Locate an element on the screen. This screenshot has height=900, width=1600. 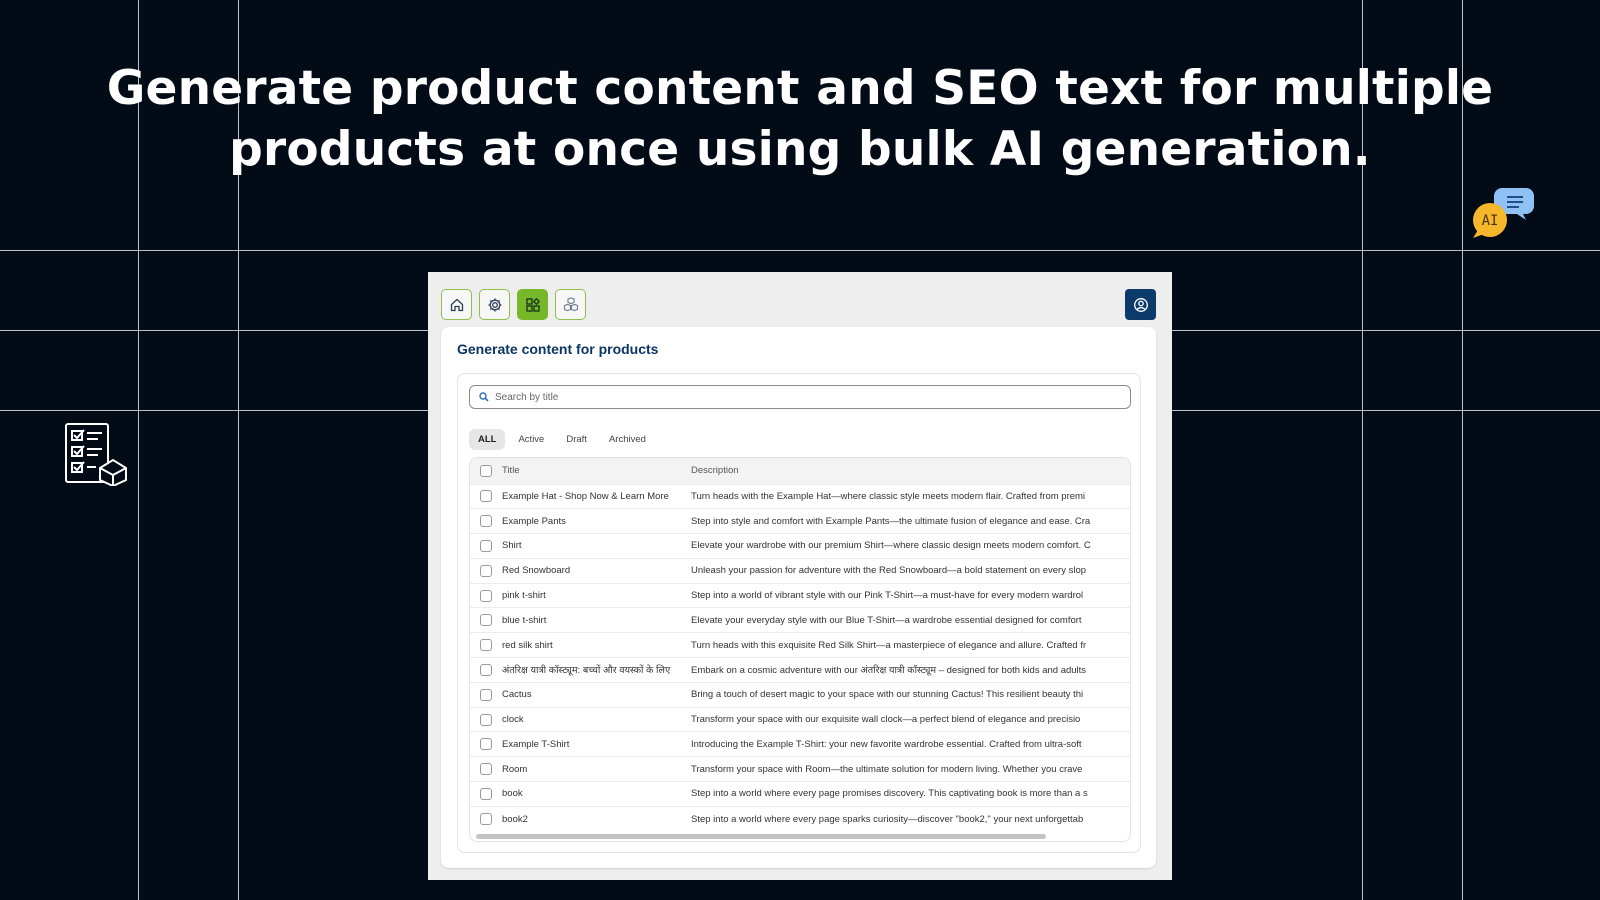
search-input is located at coordinates (795, 397).